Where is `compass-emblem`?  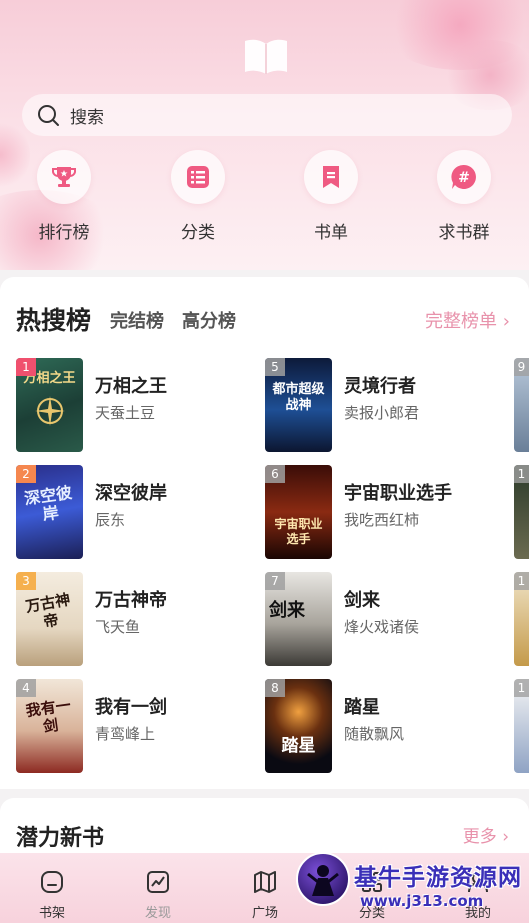 compass-emblem is located at coordinates (50, 411).